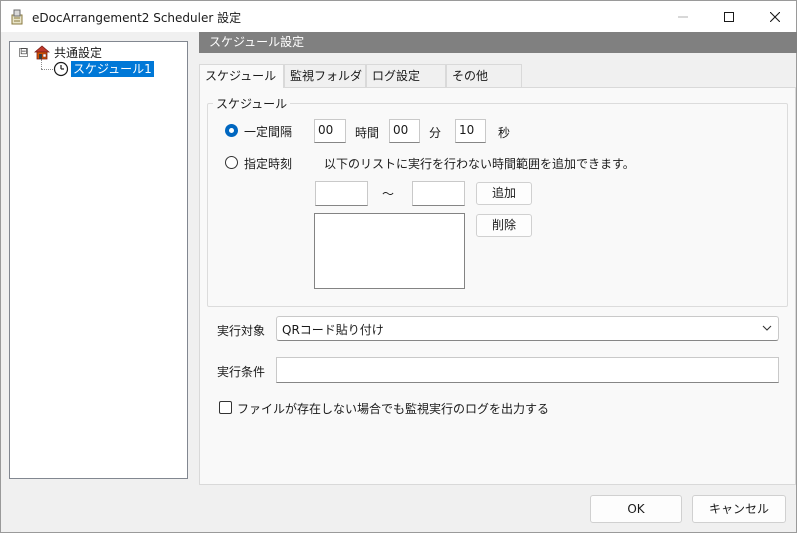 The width and height of the screenshot is (797, 533). What do you see at coordinates (268, 163) in the screenshot?
I see `fixed-time-radio-label: 指定時刻` at bounding box center [268, 163].